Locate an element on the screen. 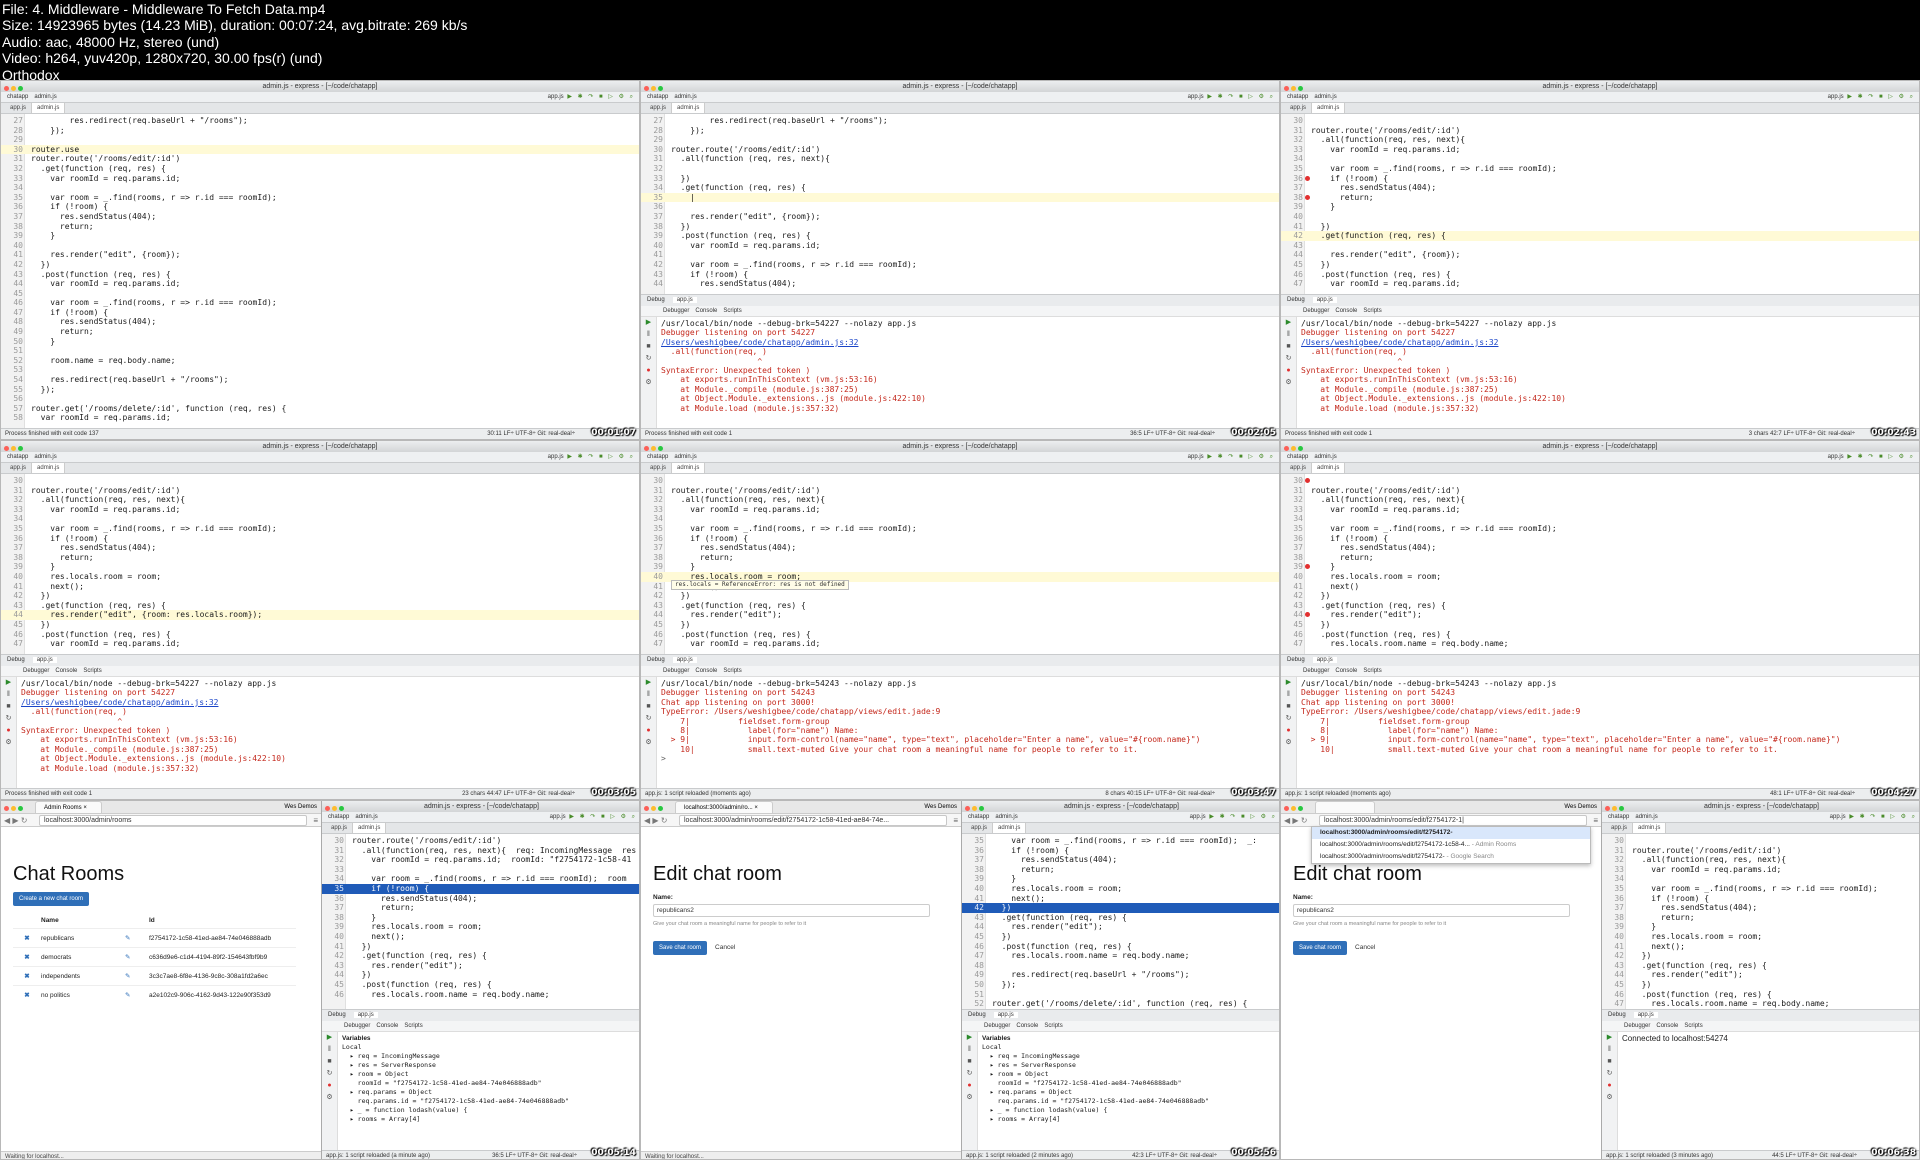  code-line: 30 is located at coordinates (1600, 481).